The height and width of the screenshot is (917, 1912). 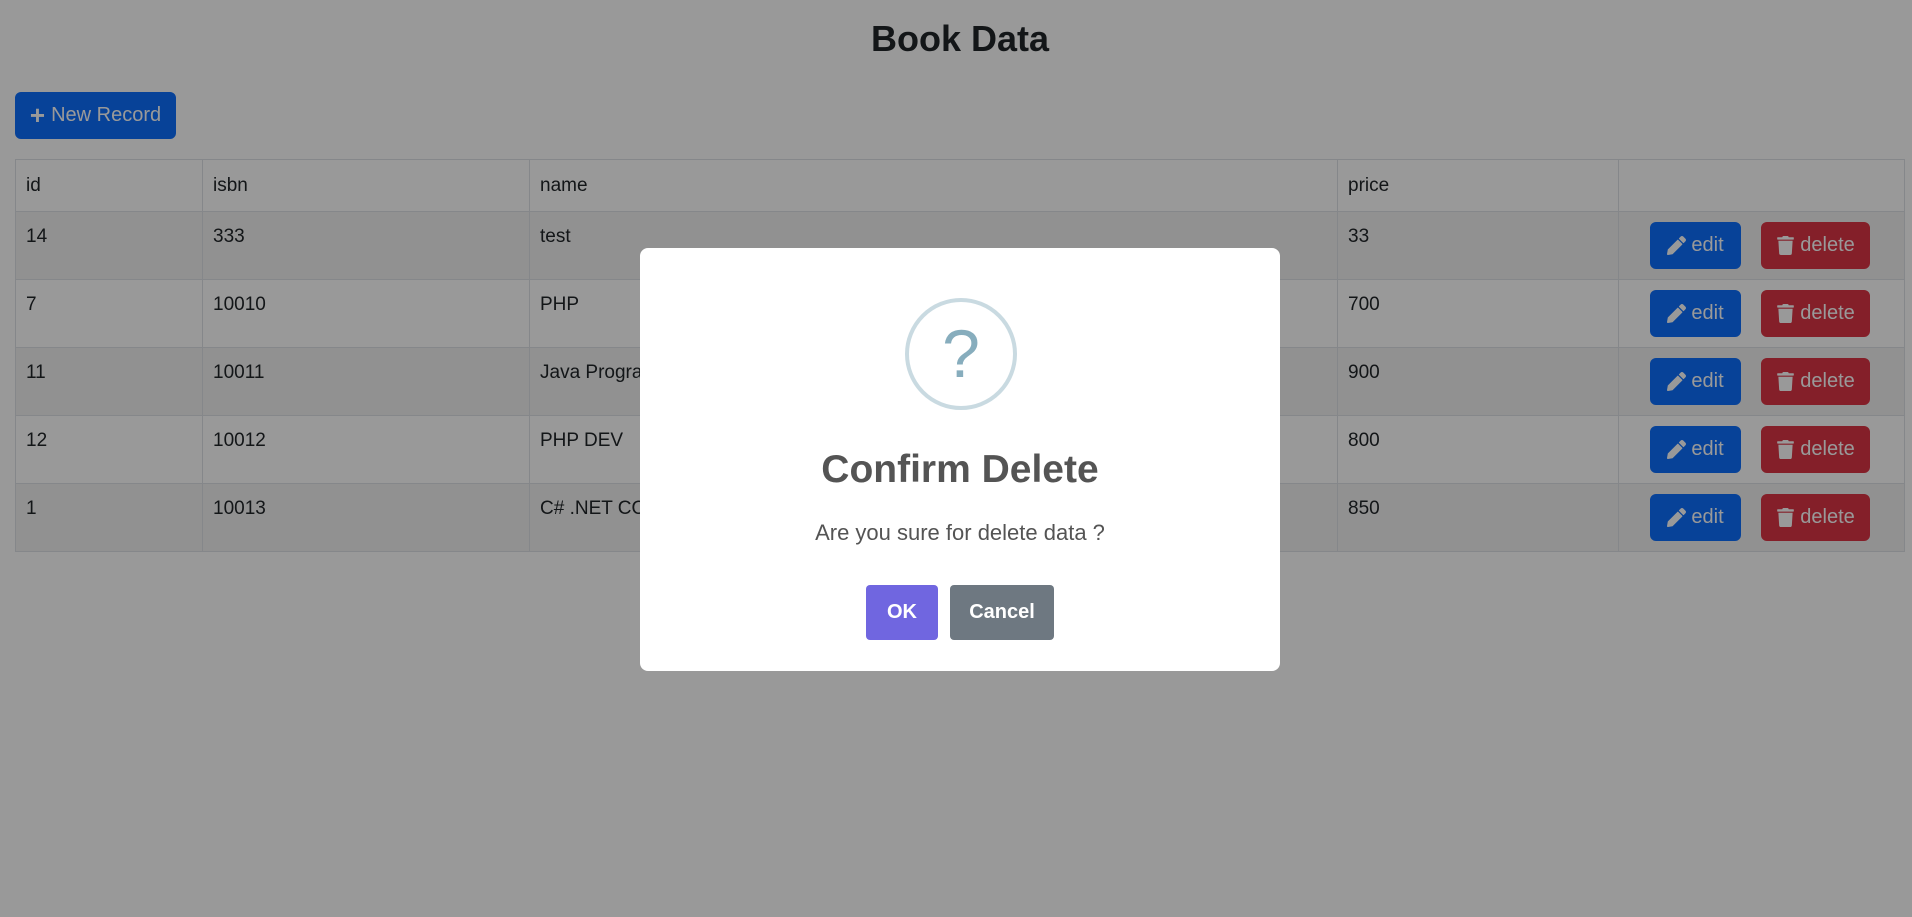 I want to click on ok-button: OK, so click(x=902, y=612).